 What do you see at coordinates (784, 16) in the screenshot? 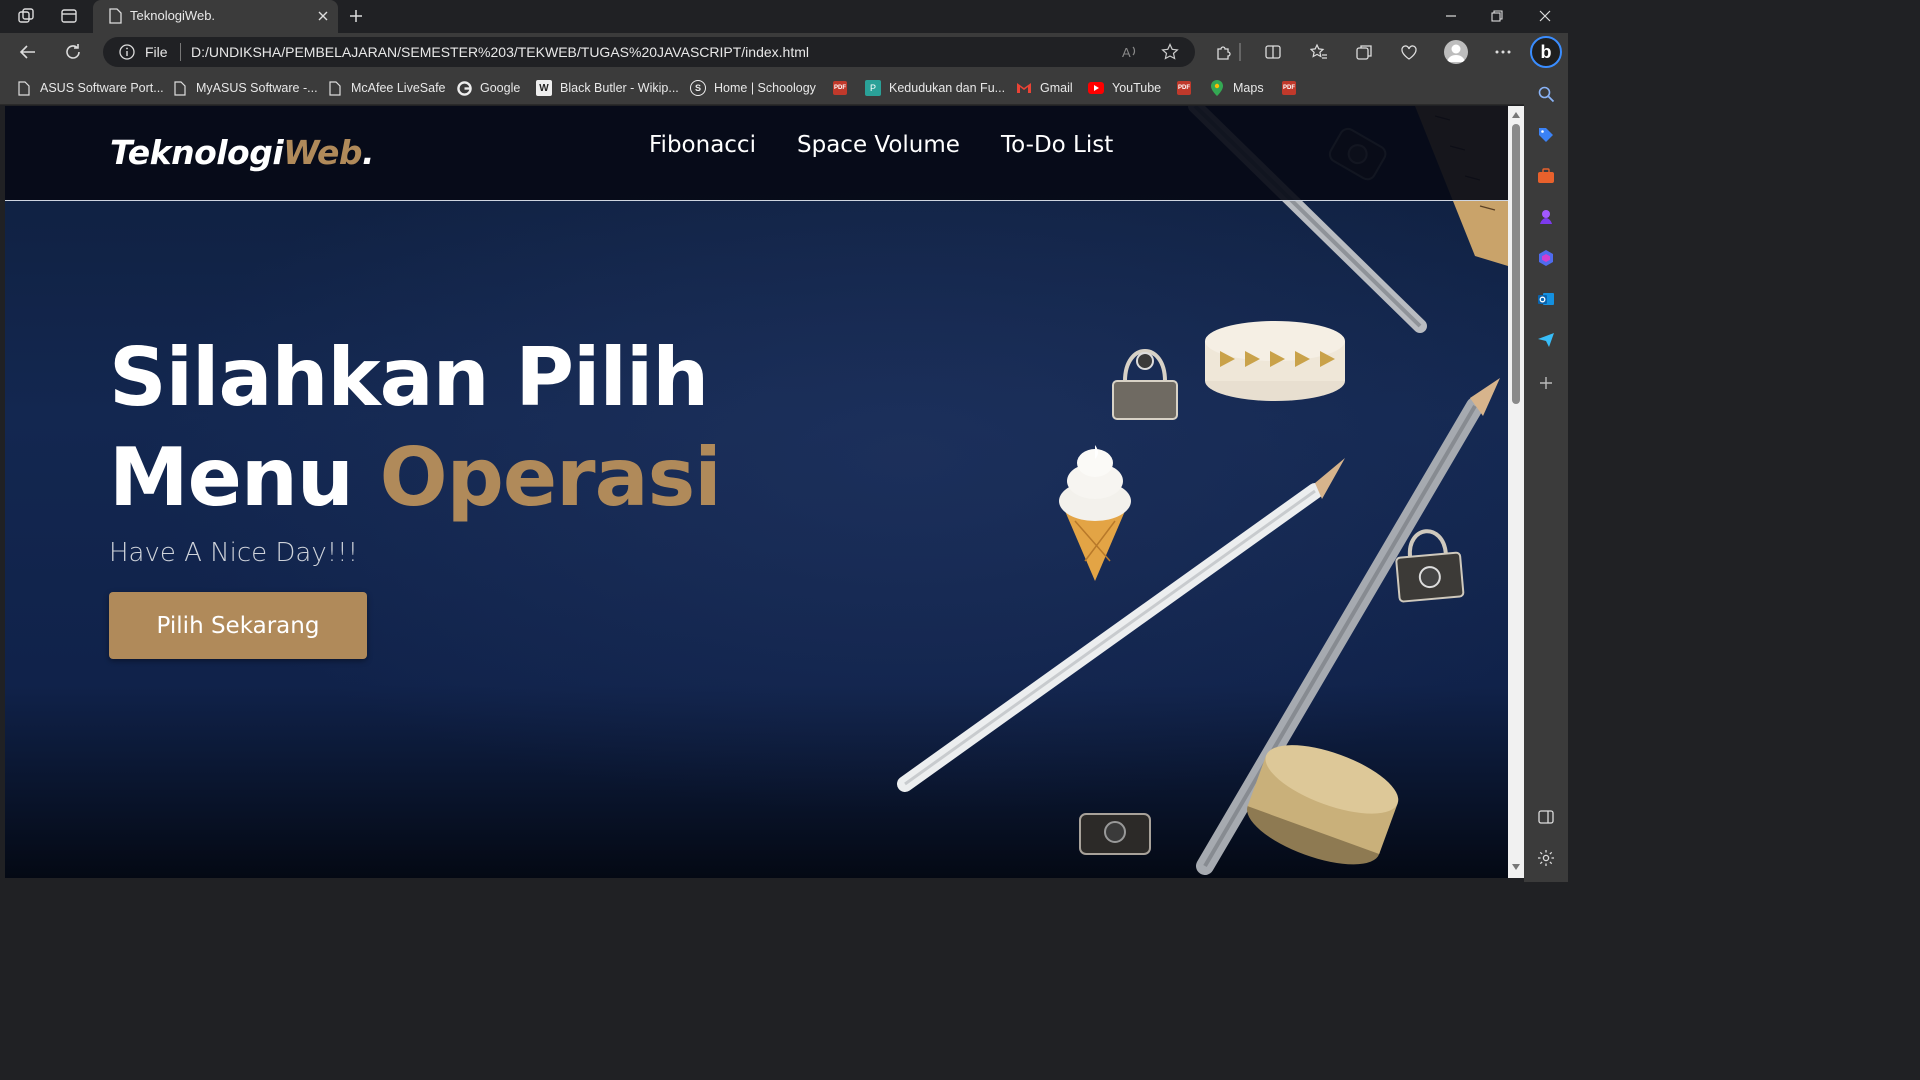
I see `browser-title-bar: TeknologiWeb.` at bounding box center [784, 16].